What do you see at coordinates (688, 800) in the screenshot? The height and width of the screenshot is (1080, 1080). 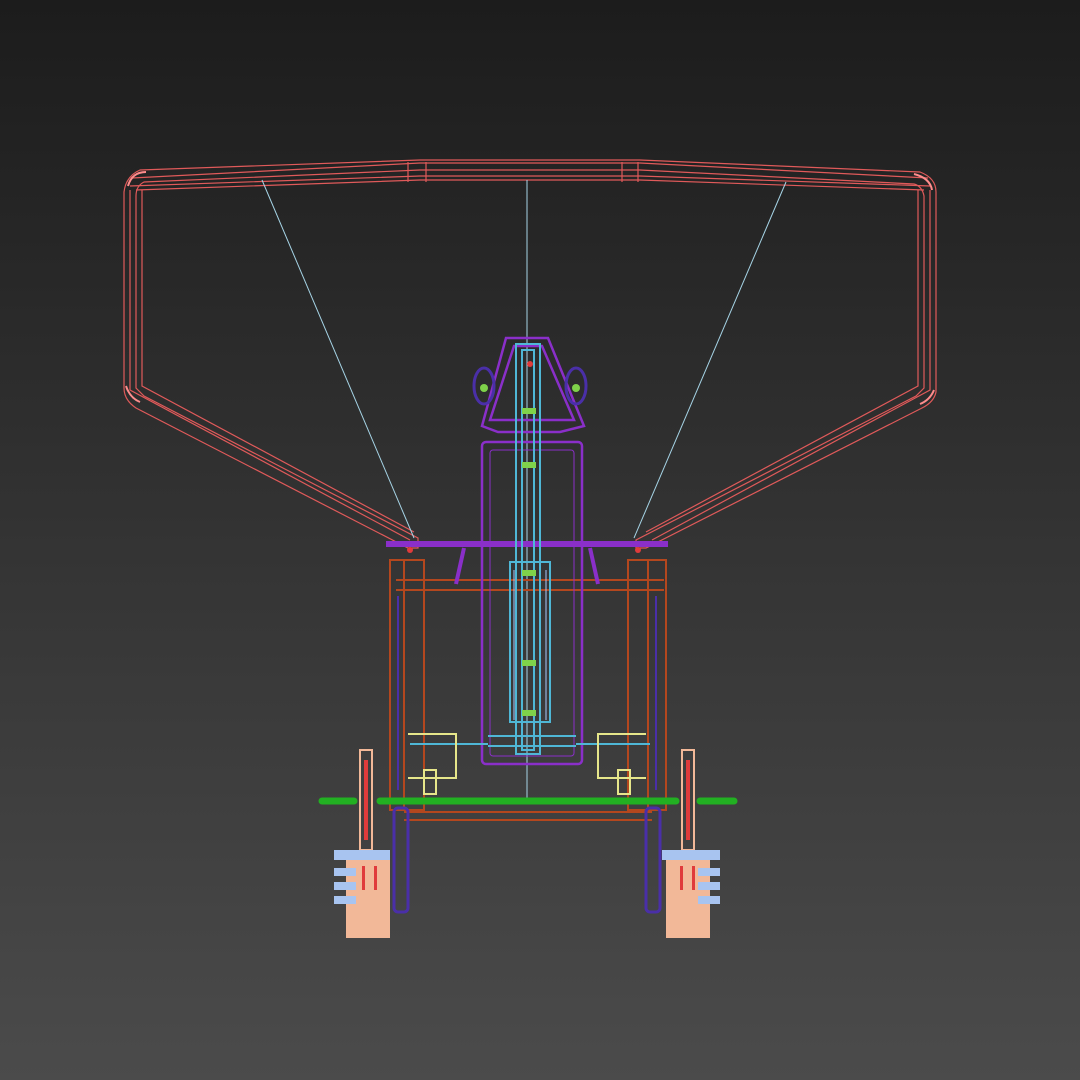 I see `dot-post-right` at bounding box center [688, 800].